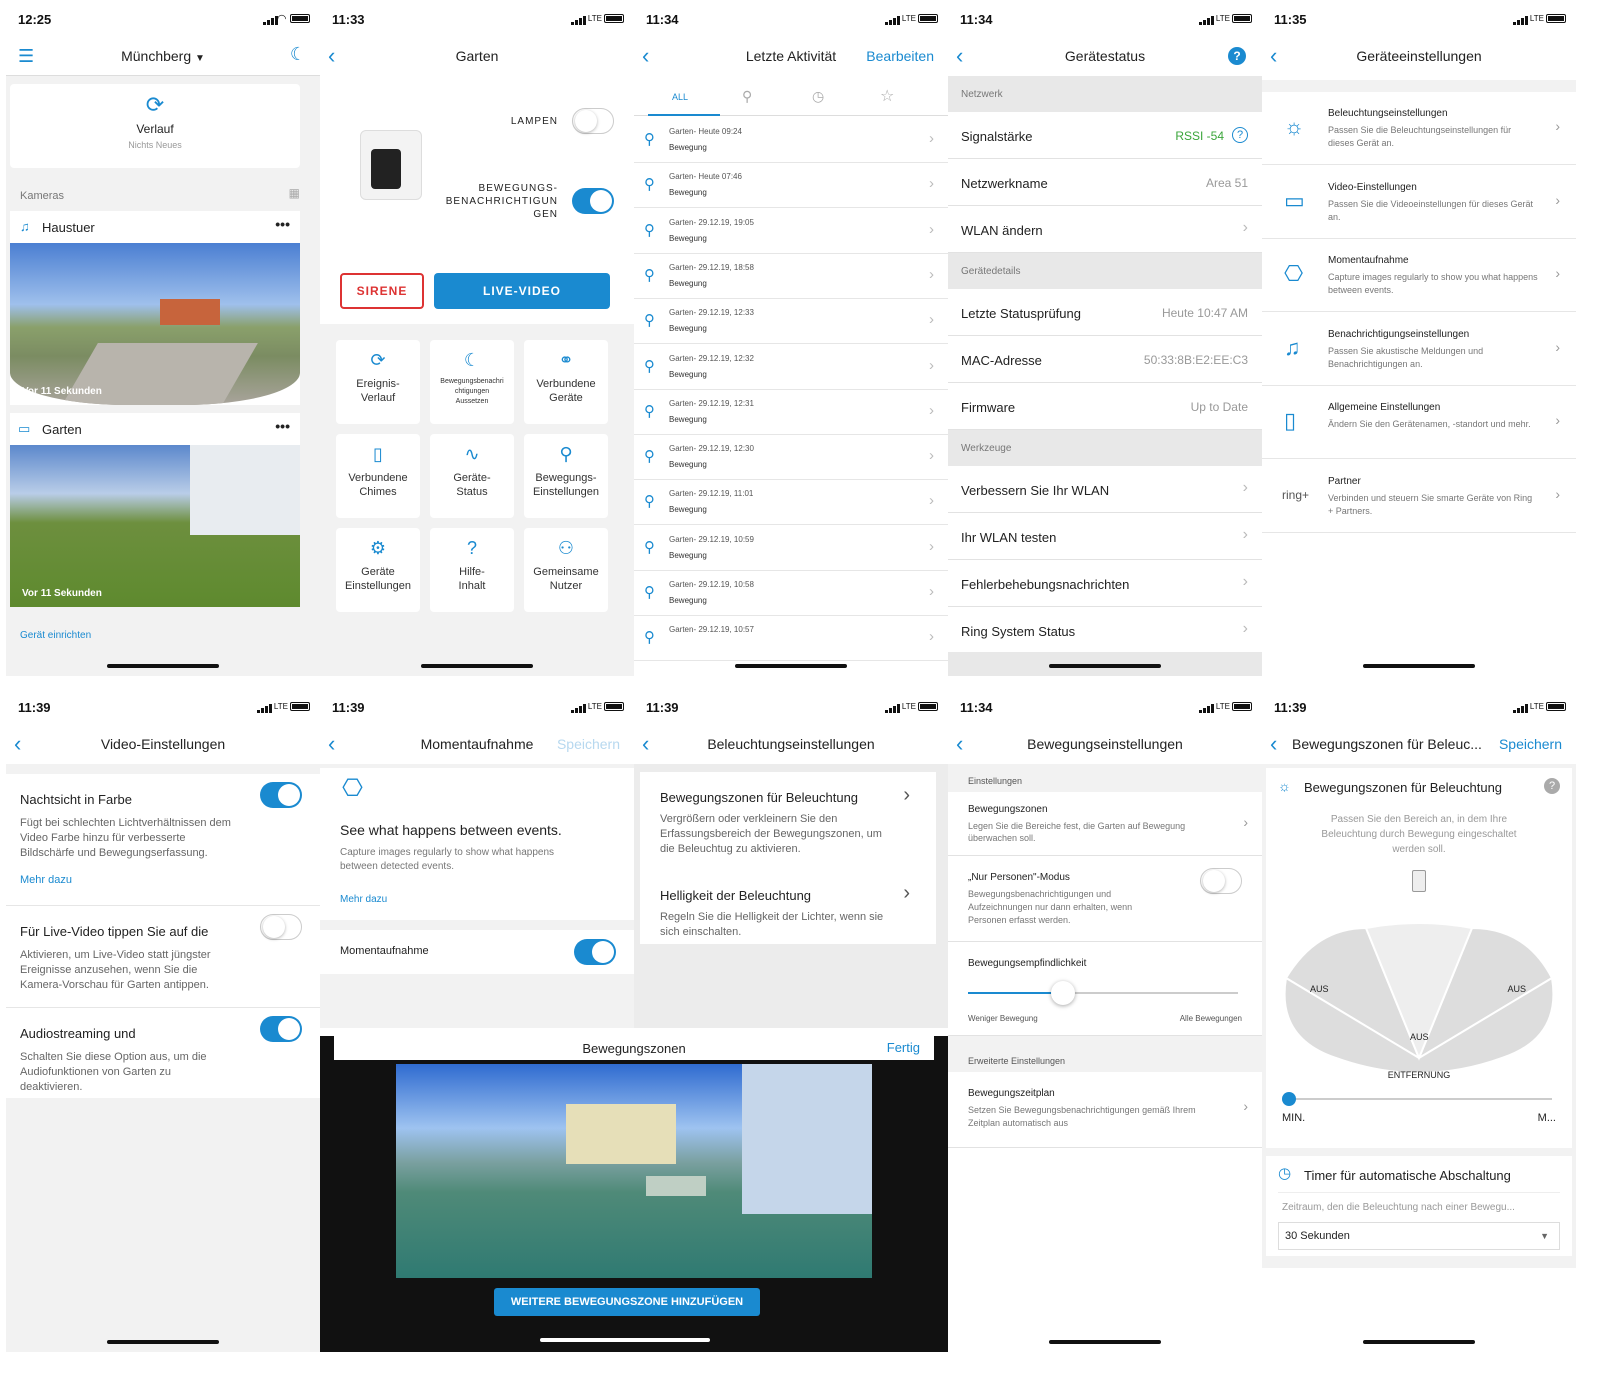 The image size is (1600, 1378). I want to click on zones-camera-view, so click(634, 1171).